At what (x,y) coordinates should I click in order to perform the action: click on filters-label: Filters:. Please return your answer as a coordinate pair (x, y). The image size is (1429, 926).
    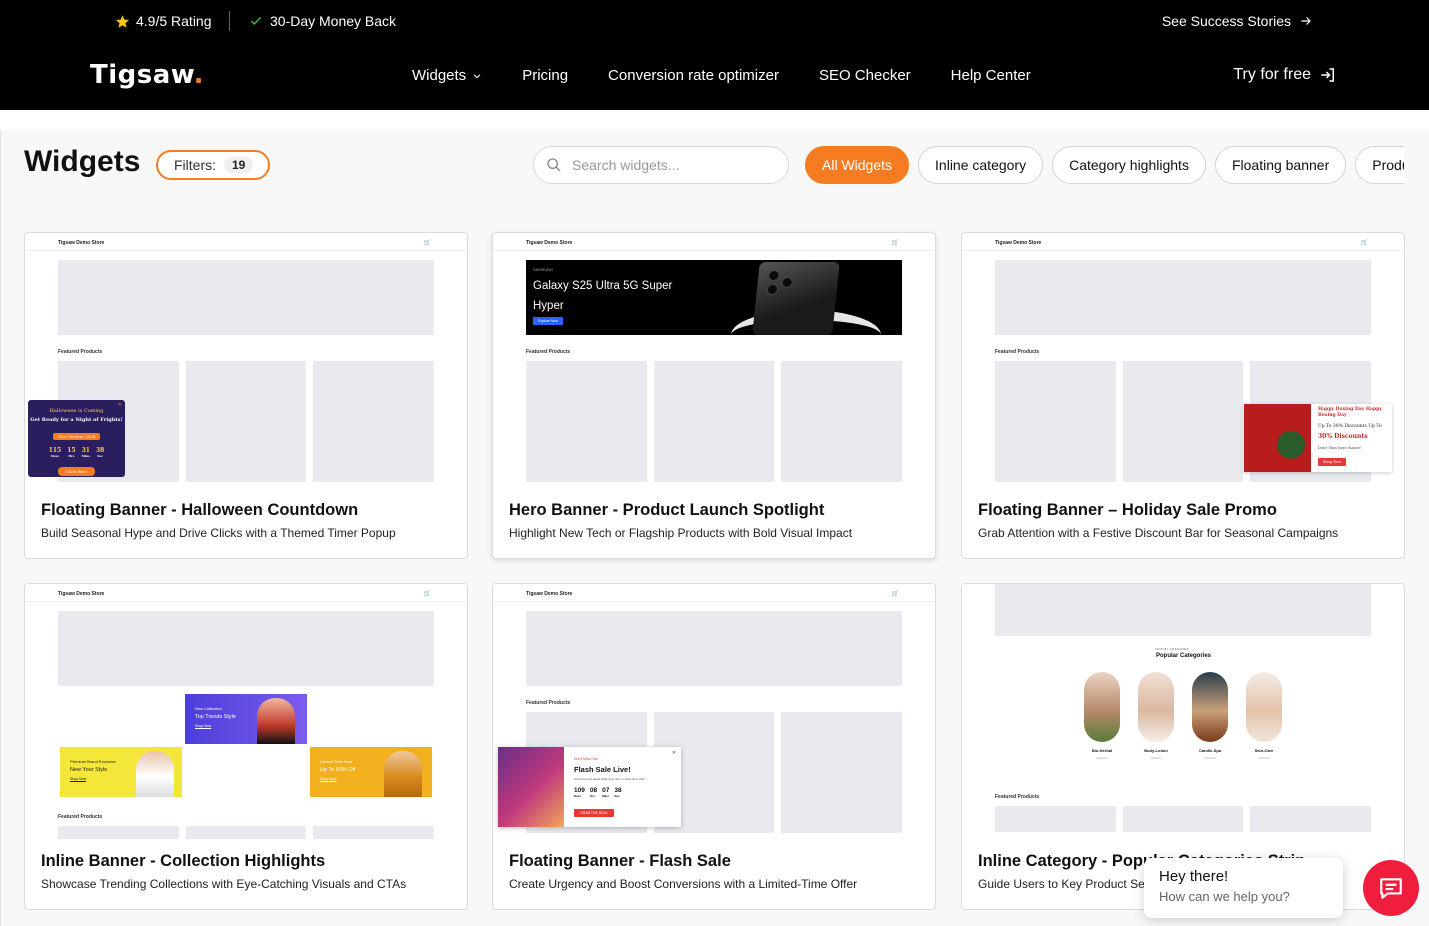
    Looking at the image, I should click on (195, 165).